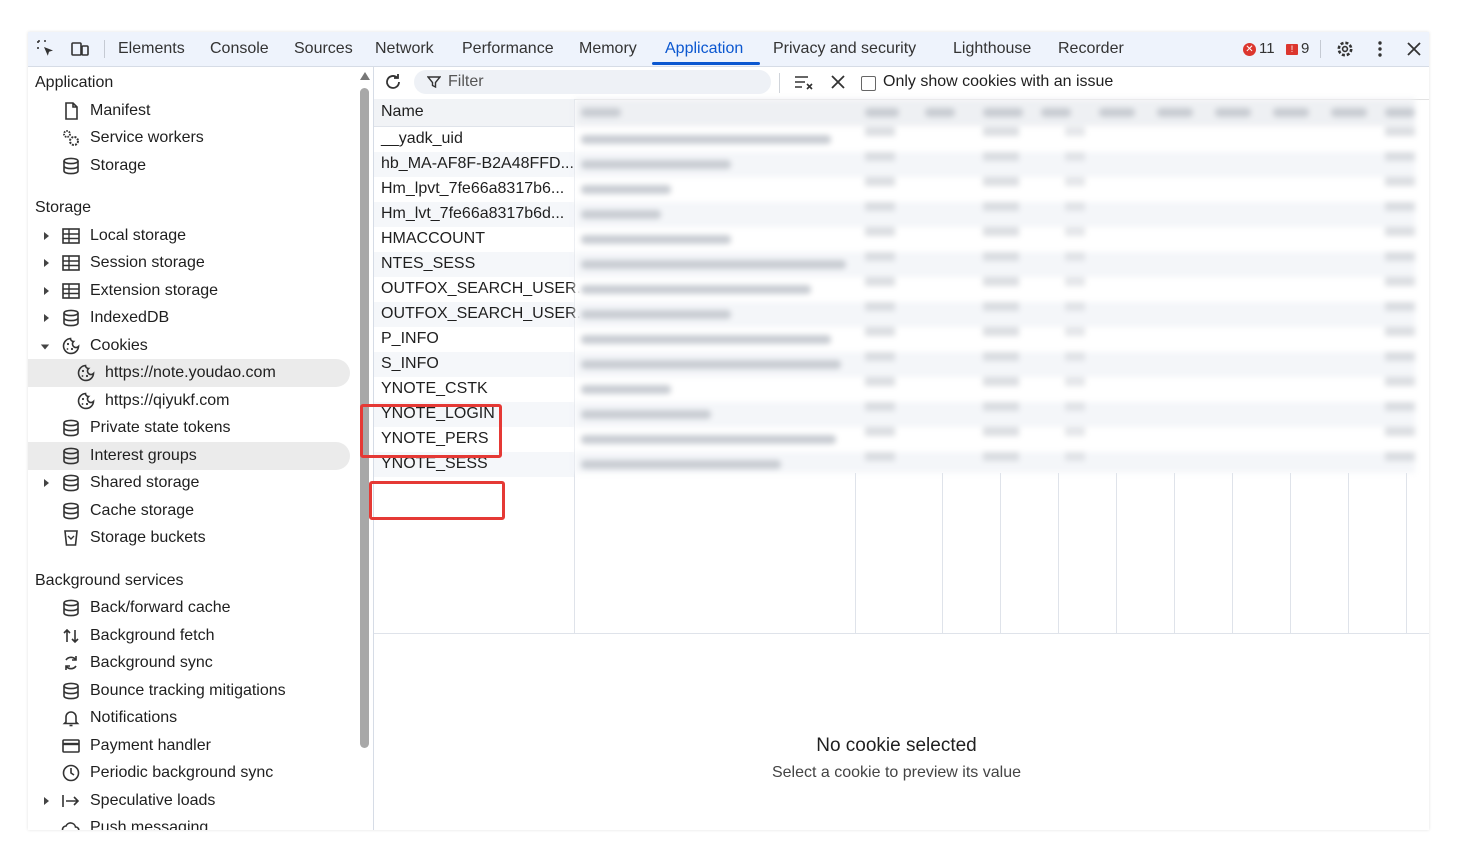  Describe the element at coordinates (70, 826) in the screenshot. I see `cloud-icon` at that location.